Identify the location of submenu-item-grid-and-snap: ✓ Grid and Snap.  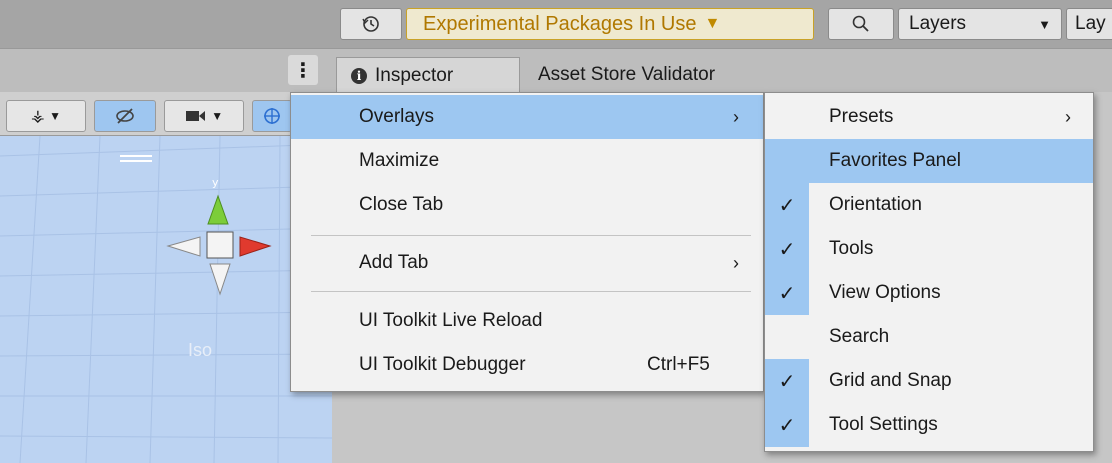
(929, 381).